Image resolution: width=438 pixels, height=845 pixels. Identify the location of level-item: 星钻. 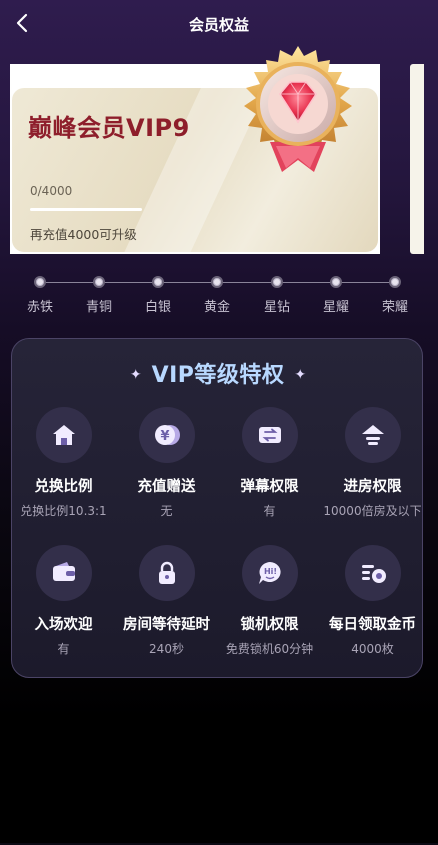
(277, 294).